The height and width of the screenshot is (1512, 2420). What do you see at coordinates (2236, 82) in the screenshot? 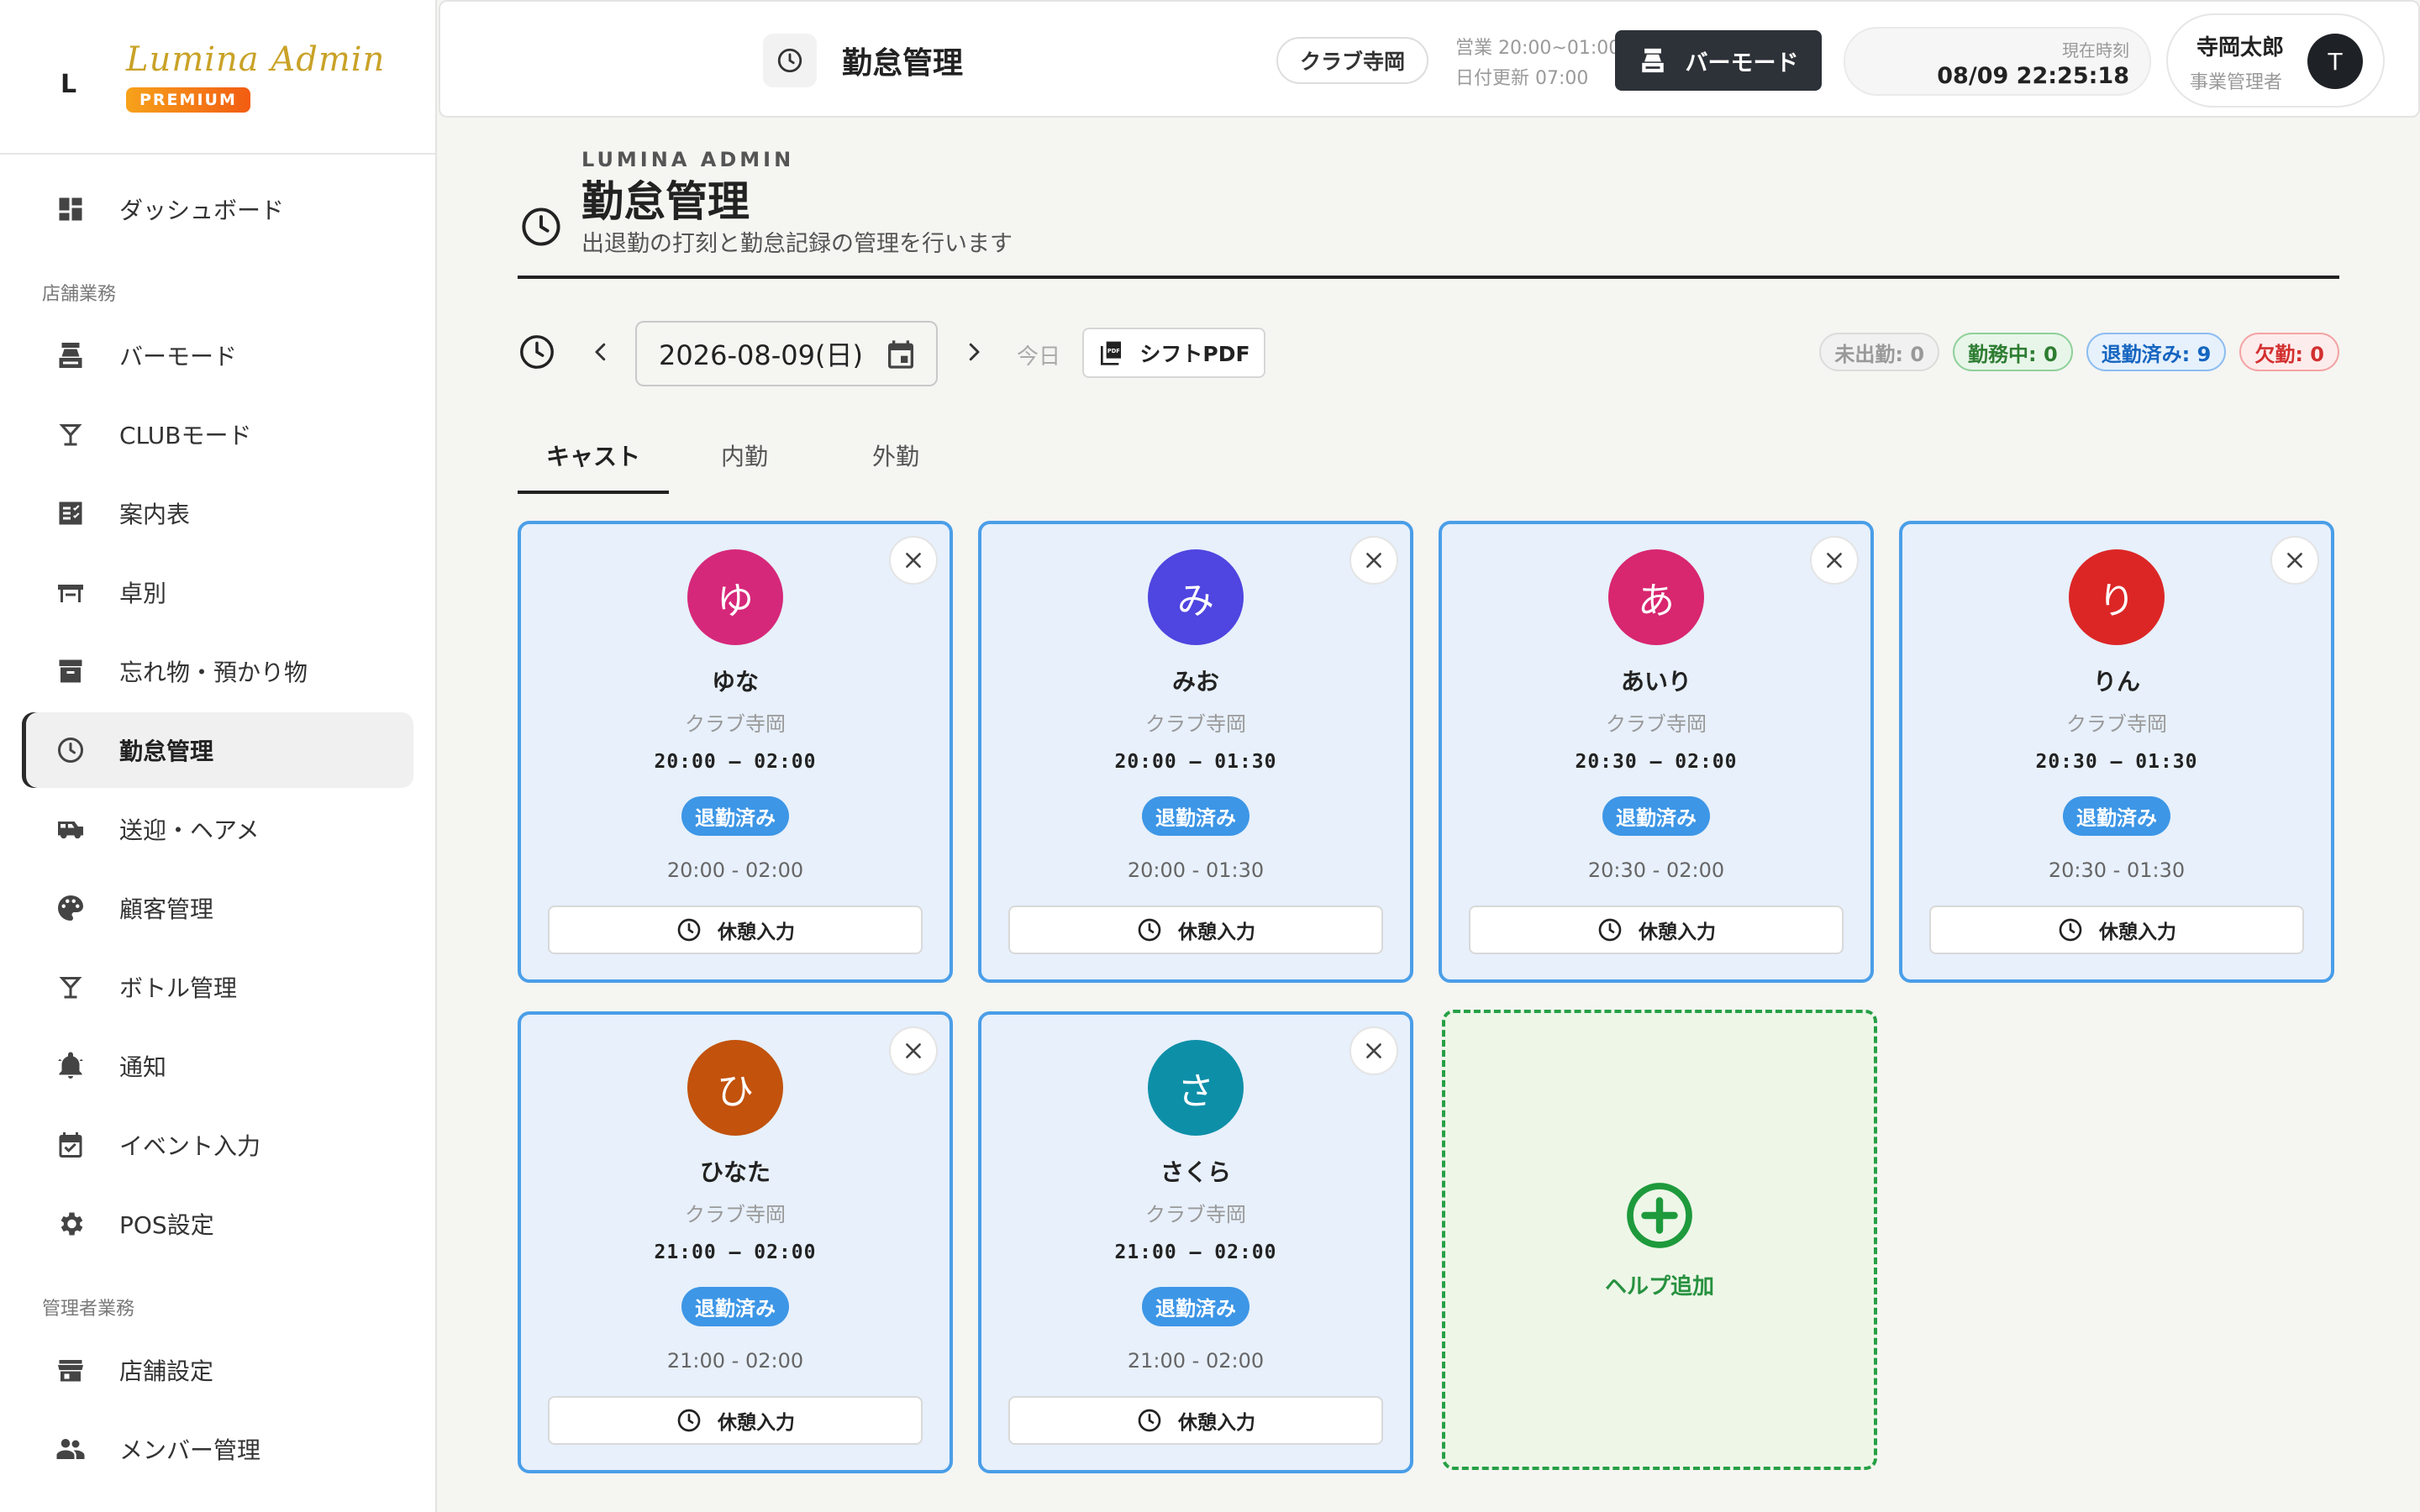
I see `user-role: 事業管理者` at bounding box center [2236, 82].